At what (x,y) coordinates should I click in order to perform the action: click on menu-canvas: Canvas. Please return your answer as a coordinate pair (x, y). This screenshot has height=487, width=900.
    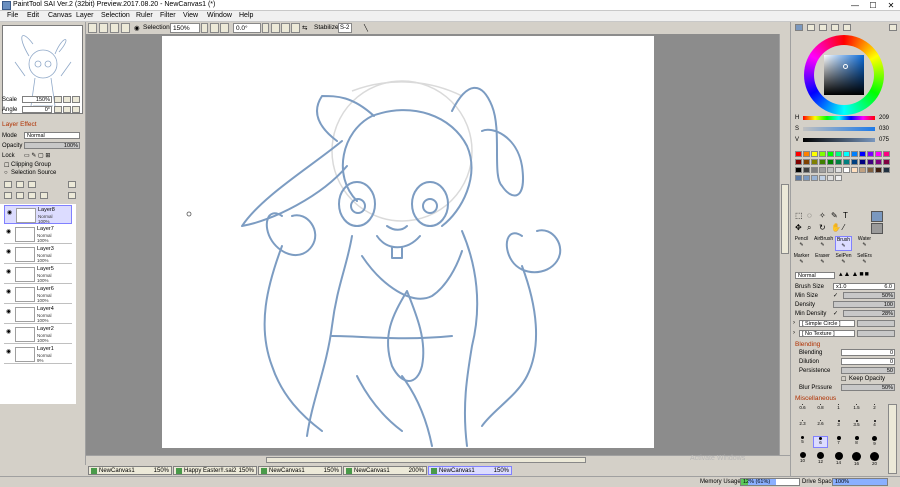
    Looking at the image, I should click on (60, 15).